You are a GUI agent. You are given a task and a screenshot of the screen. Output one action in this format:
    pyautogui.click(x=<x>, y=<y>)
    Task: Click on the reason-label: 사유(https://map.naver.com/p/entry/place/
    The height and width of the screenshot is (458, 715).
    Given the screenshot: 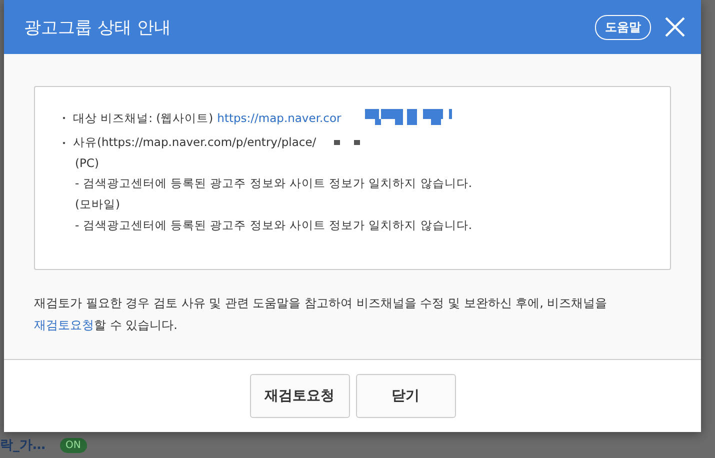 What is the action you would take?
    pyautogui.click(x=194, y=142)
    